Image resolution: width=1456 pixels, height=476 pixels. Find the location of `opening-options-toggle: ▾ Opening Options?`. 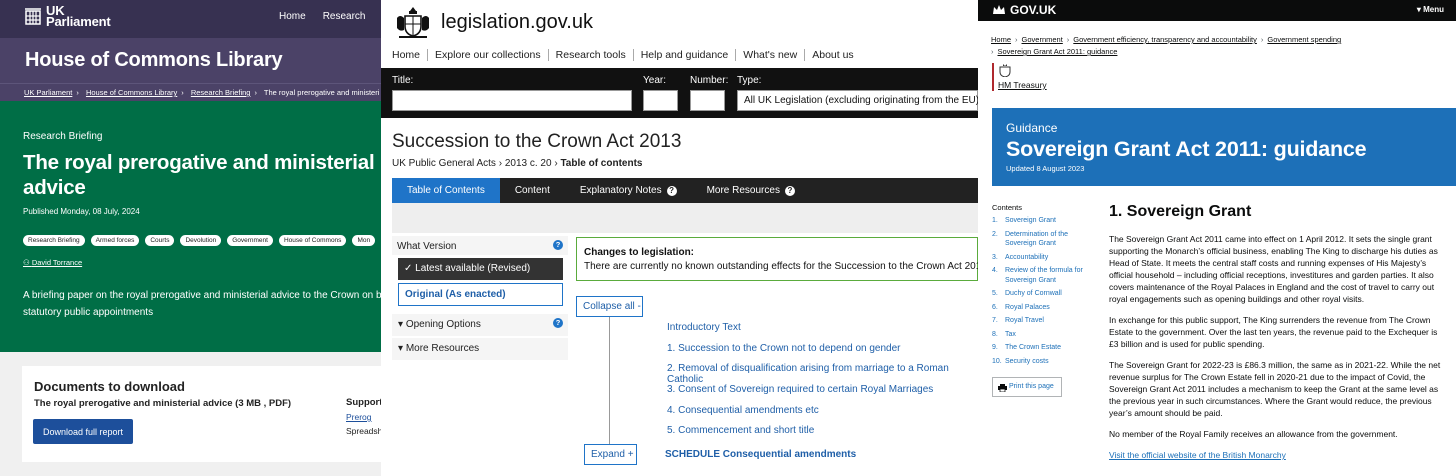

opening-options-toggle: ▾ Opening Options? is located at coordinates (480, 325).